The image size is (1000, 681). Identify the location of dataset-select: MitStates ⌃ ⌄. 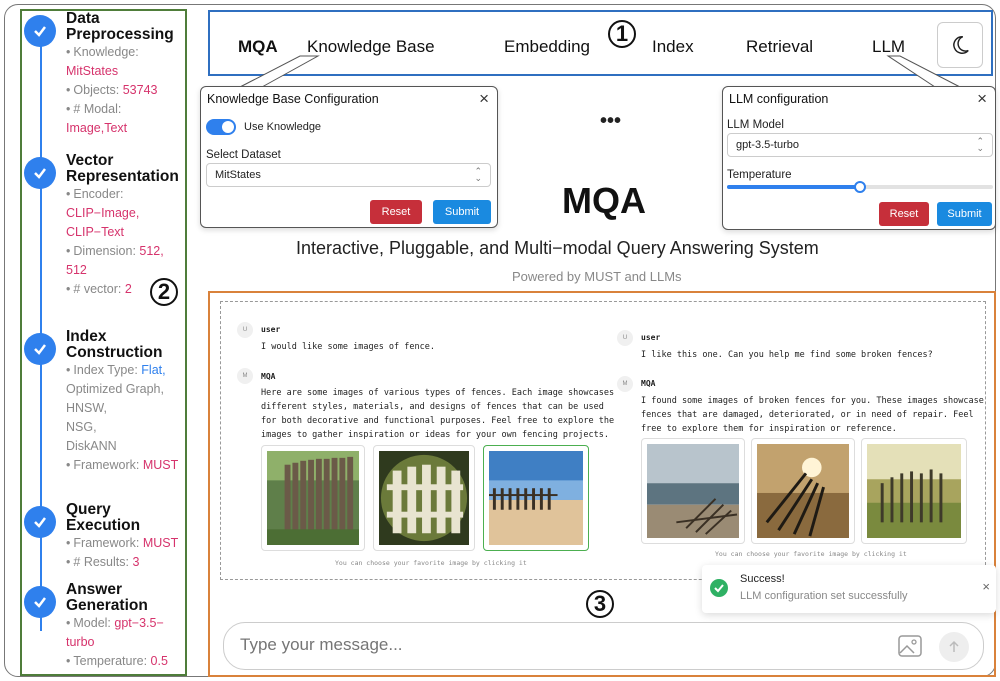
(348, 175).